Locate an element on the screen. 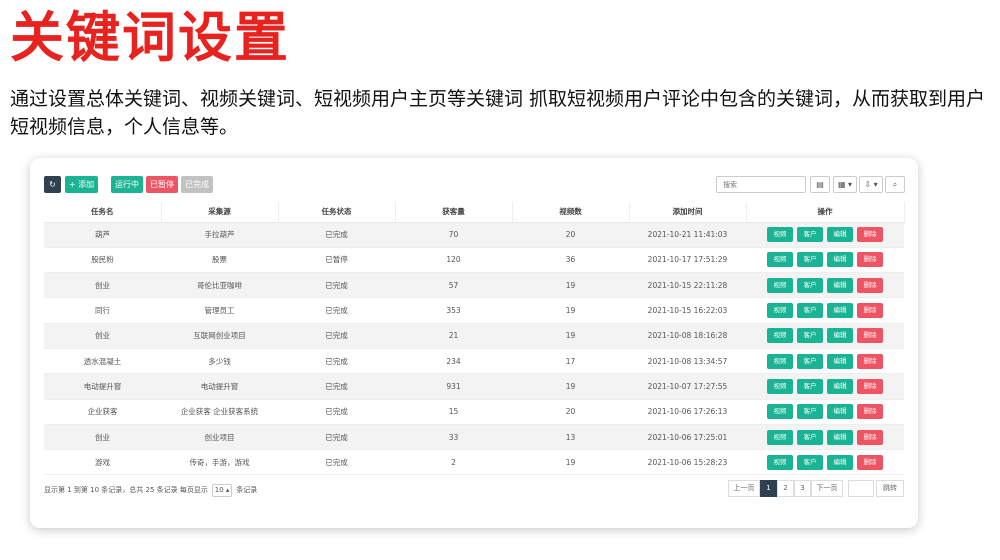 This screenshot has height=560, width=1000. search-input is located at coordinates (761, 184).